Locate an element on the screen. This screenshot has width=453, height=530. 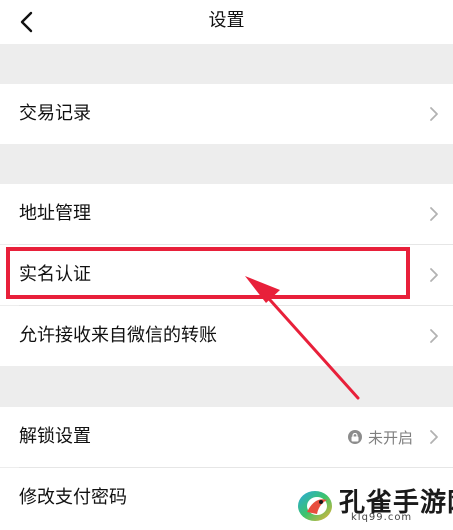
watermark: 孔雀手游网 klq99.com is located at coordinates (373, 504).